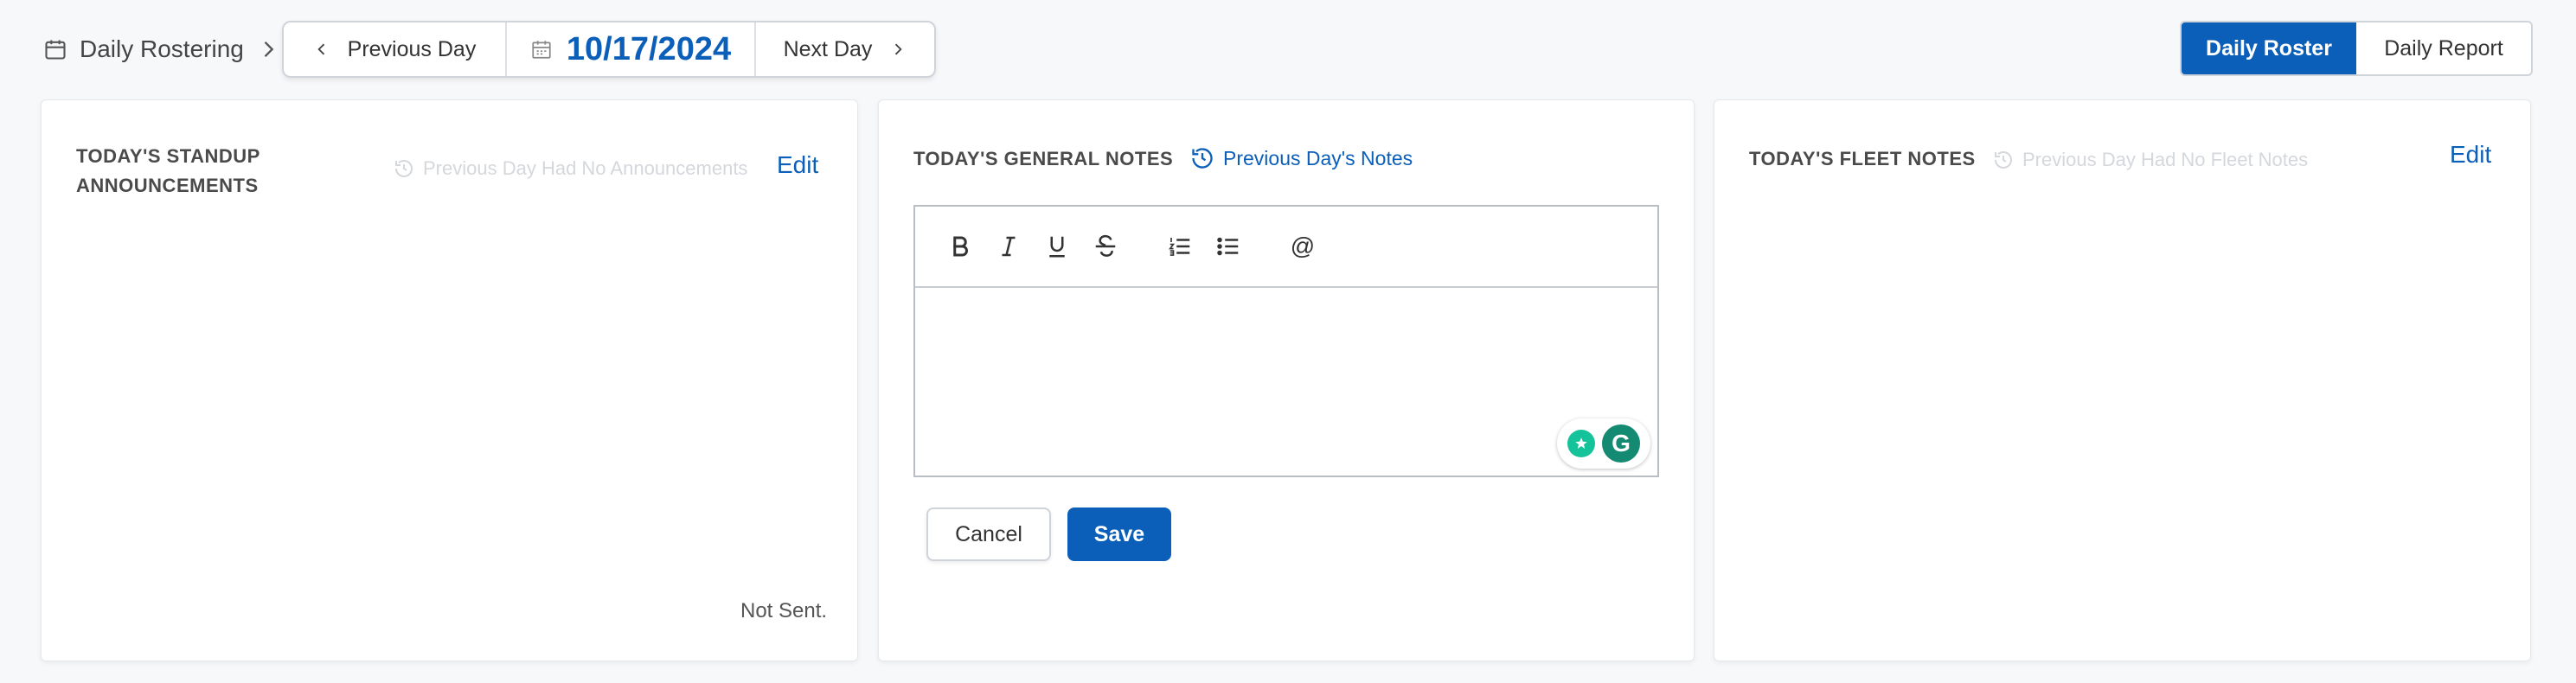 The width and height of the screenshot is (2576, 683). I want to click on editor-toolbar: @, so click(1286, 247).